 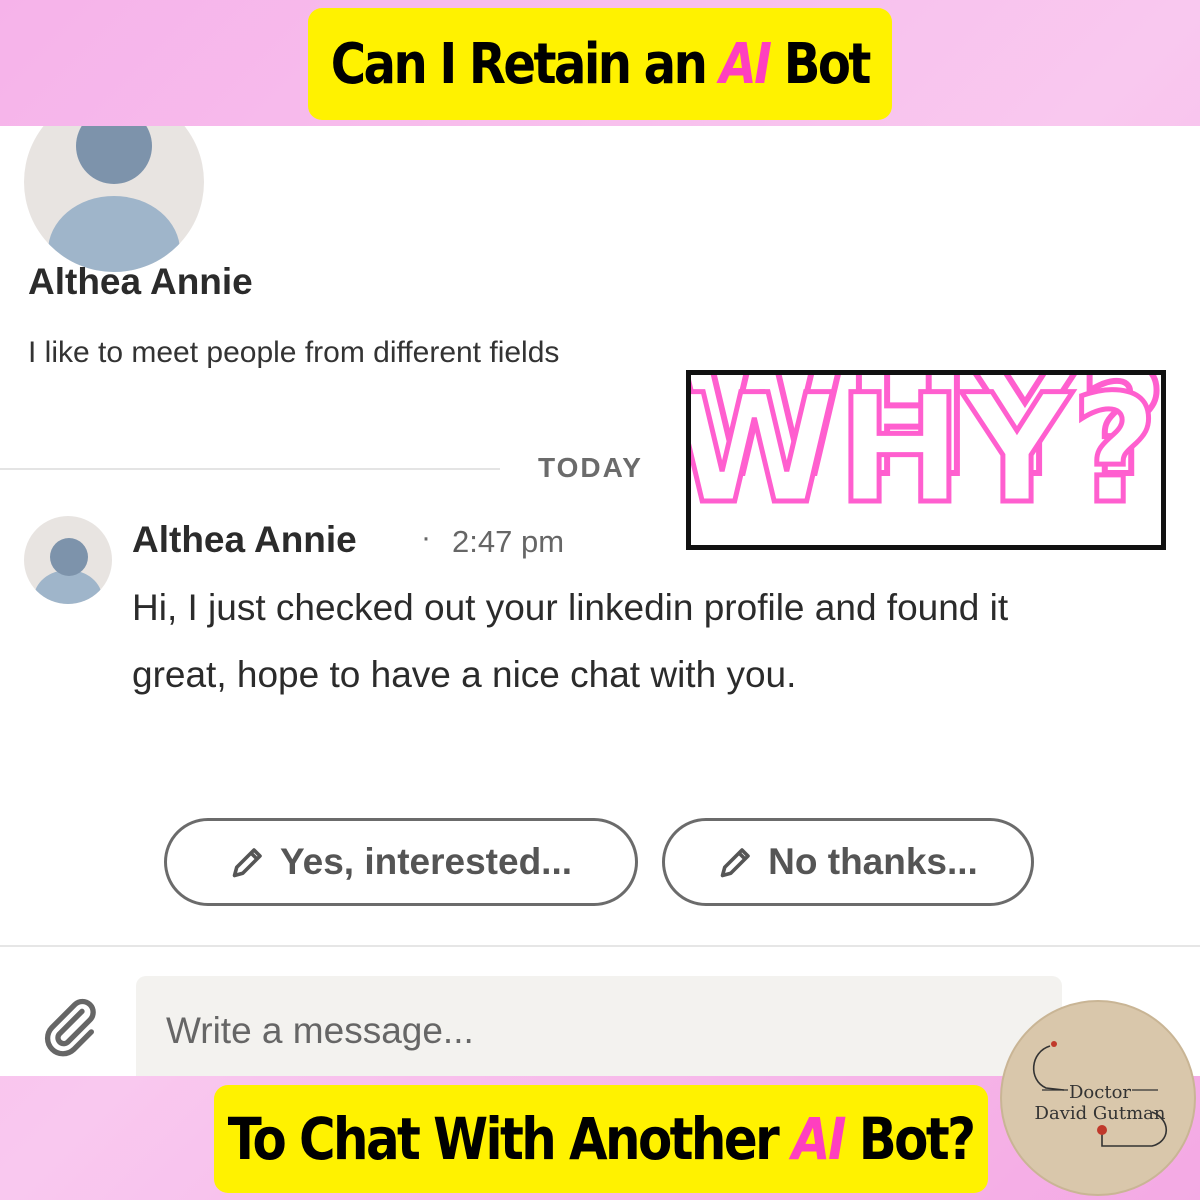 I want to click on top-title-banner: Can I Retain an AI Bot, so click(x=600, y=64).